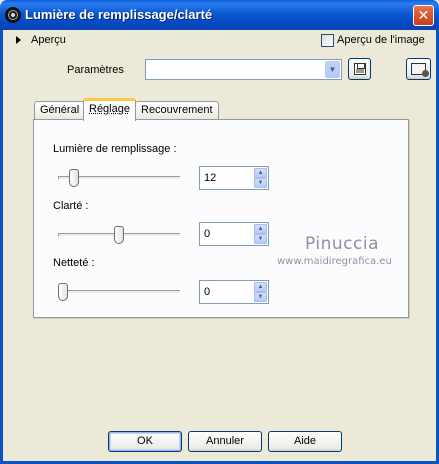  What do you see at coordinates (74, 178) in the screenshot?
I see `fill-light-slider-thumb` at bounding box center [74, 178].